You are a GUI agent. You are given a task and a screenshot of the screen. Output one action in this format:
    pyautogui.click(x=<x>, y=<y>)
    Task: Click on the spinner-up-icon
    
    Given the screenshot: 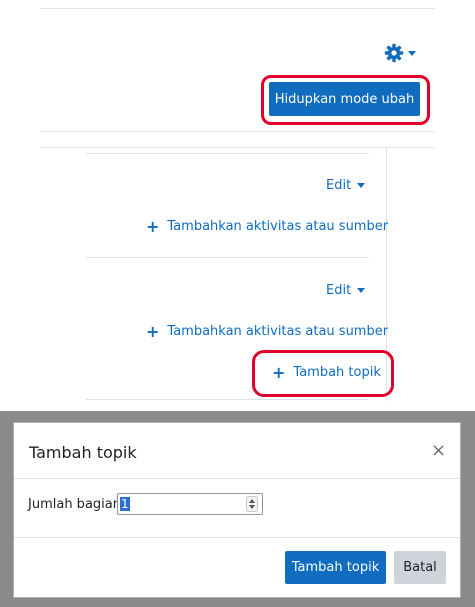 What is the action you would take?
    pyautogui.click(x=252, y=501)
    